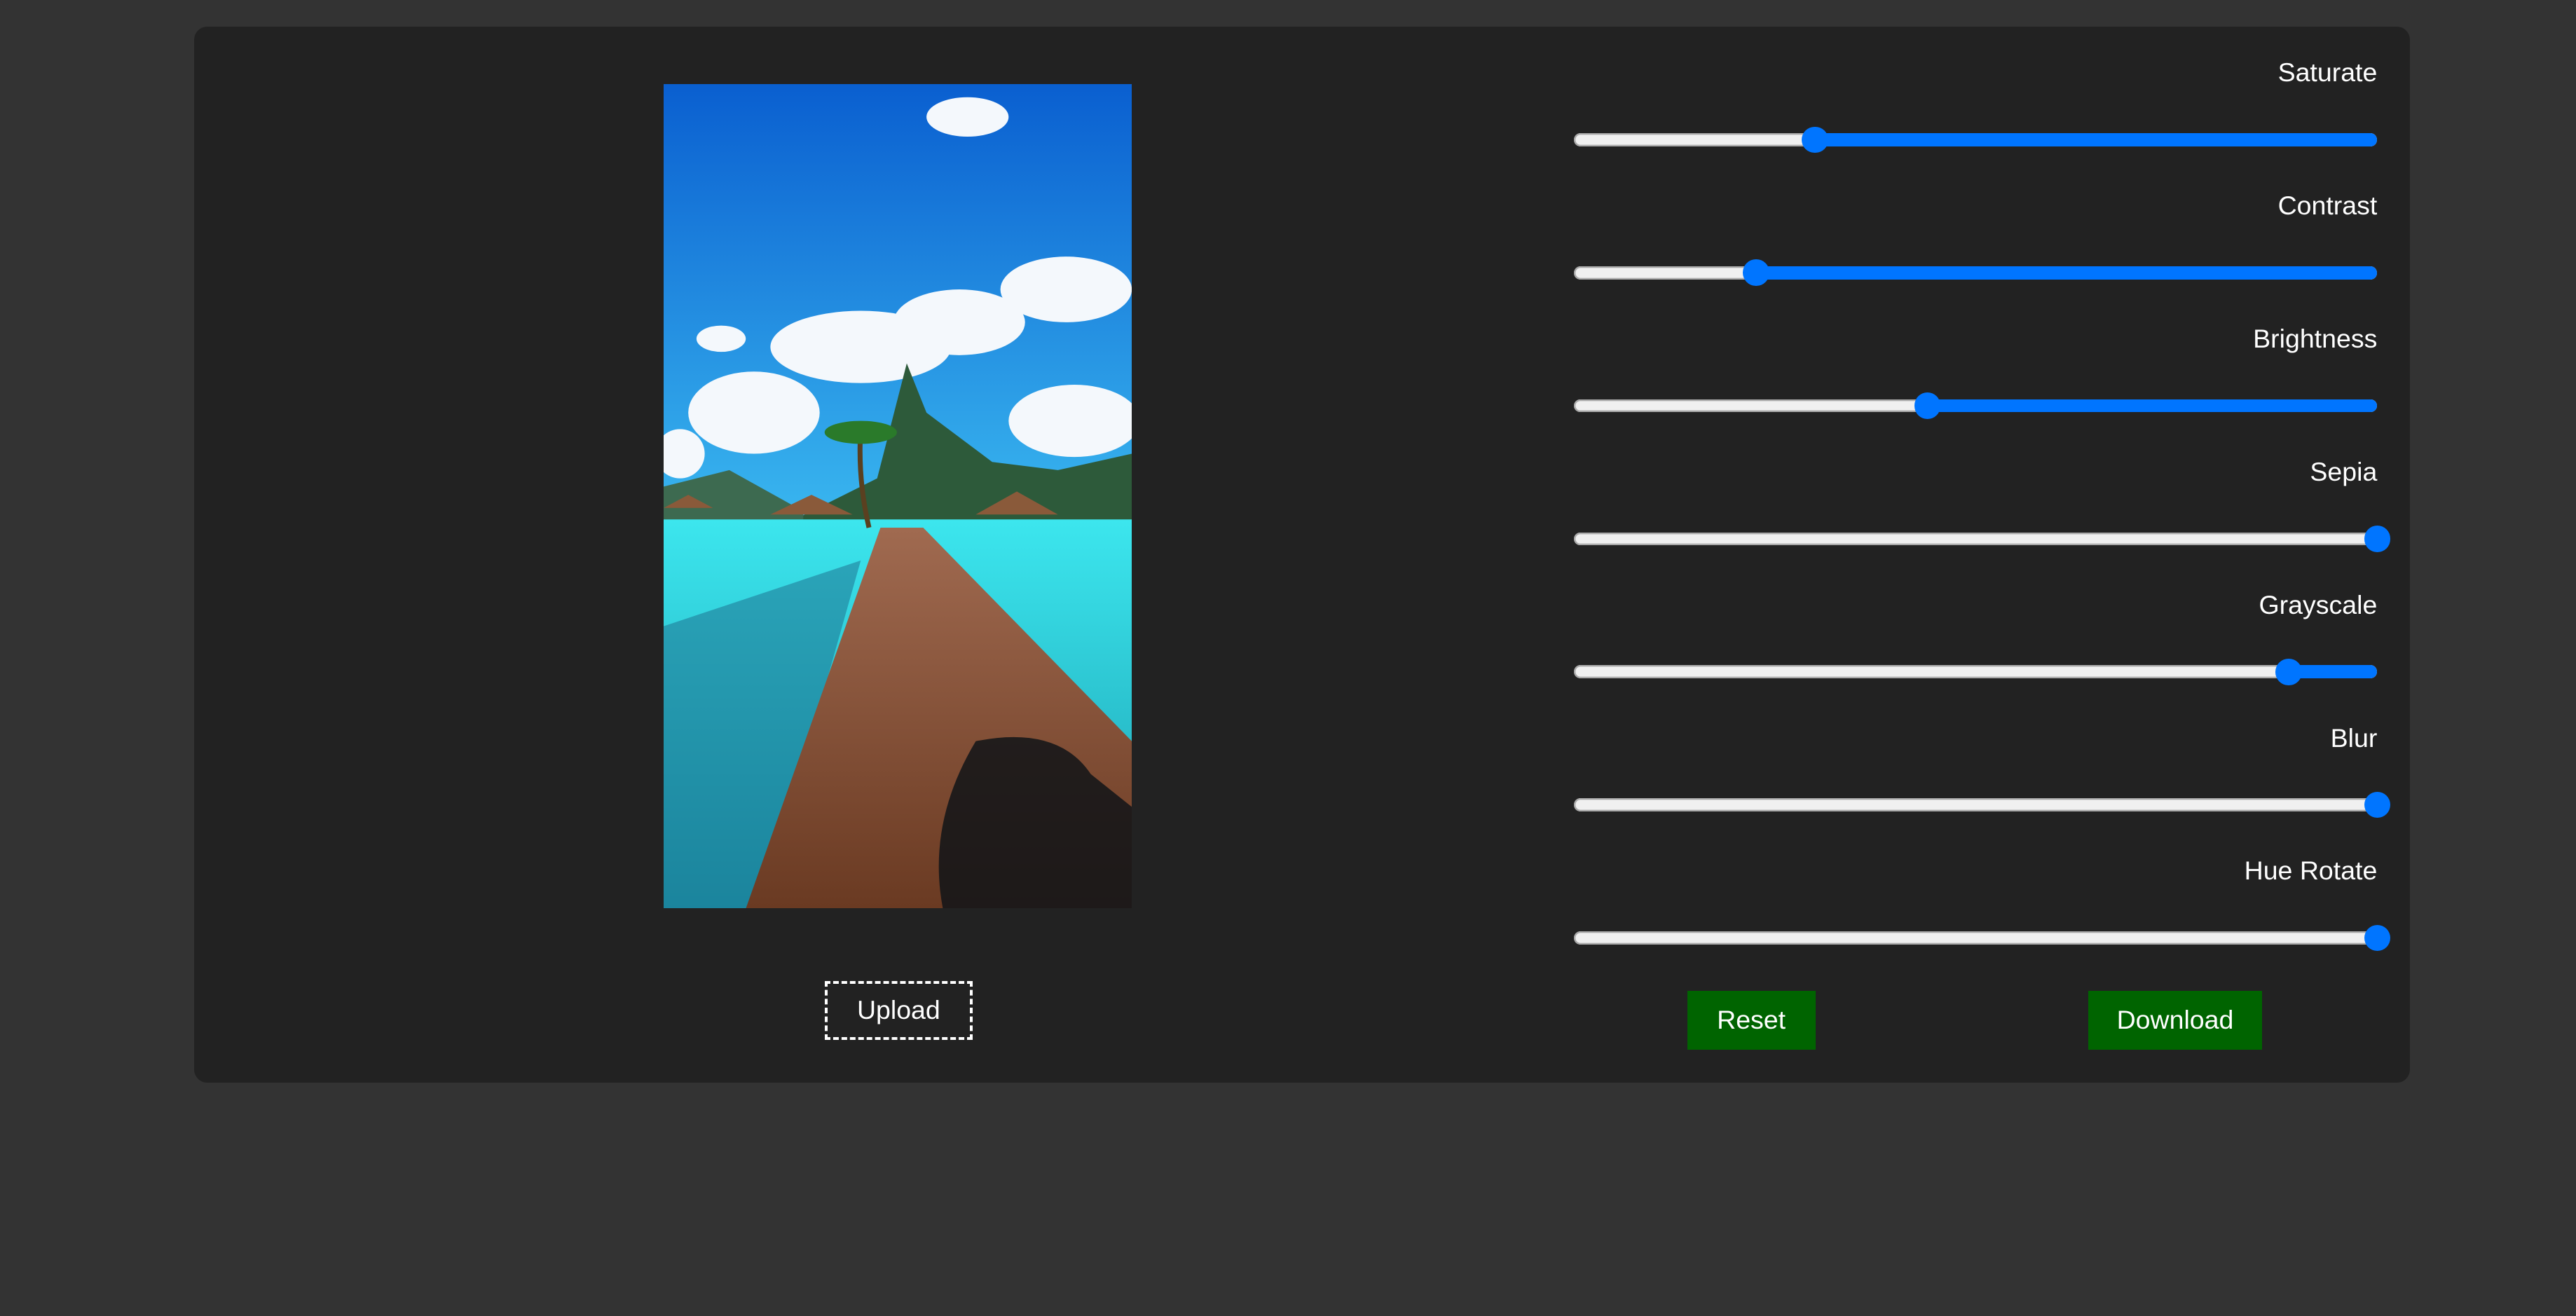 This screenshot has height=1316, width=2576. I want to click on download-button: Download, so click(2175, 1020).